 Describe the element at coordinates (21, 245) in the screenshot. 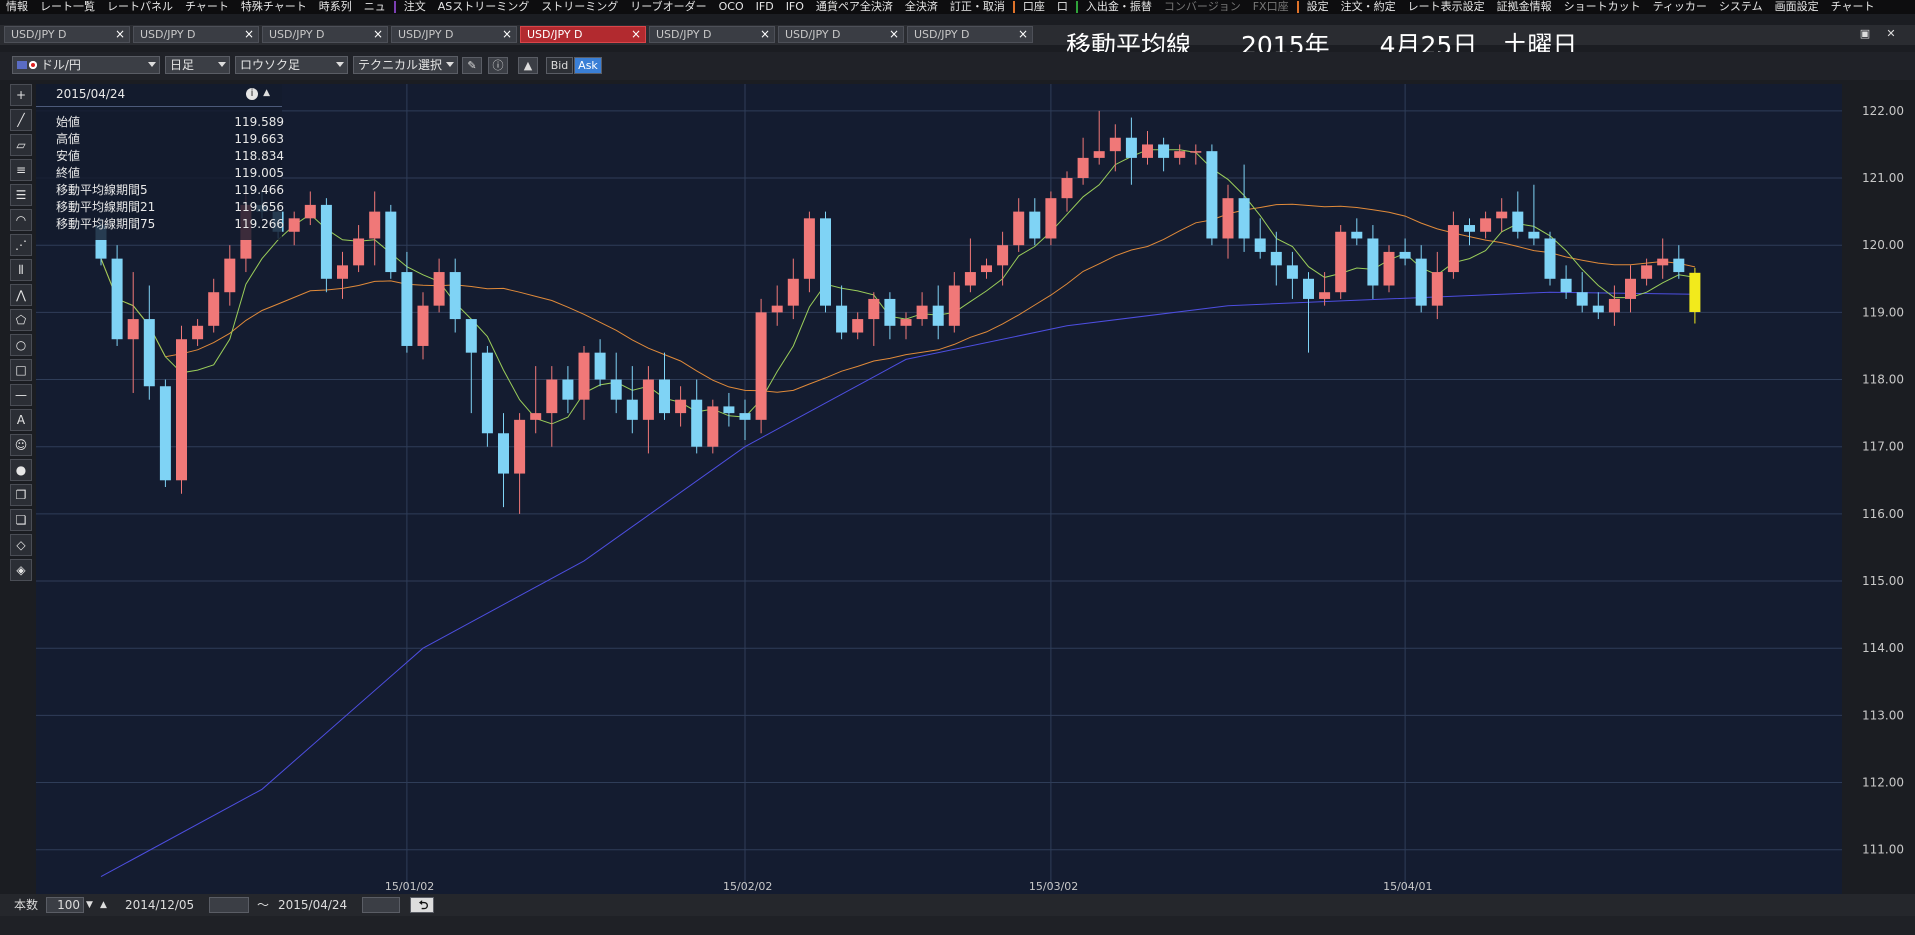

I see `fan-icon: ⋰` at that location.